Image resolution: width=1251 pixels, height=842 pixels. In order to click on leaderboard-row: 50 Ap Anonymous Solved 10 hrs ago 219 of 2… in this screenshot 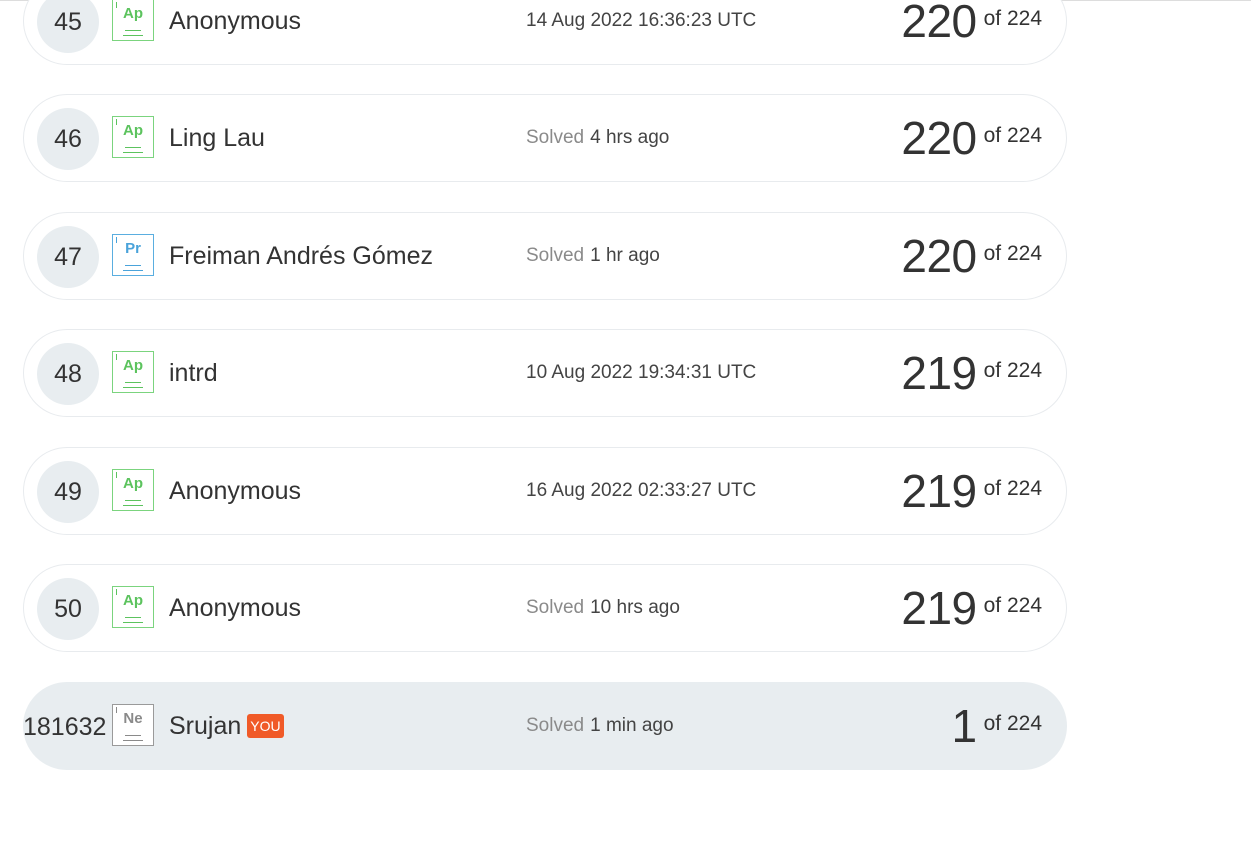, I will do `click(545, 608)`.